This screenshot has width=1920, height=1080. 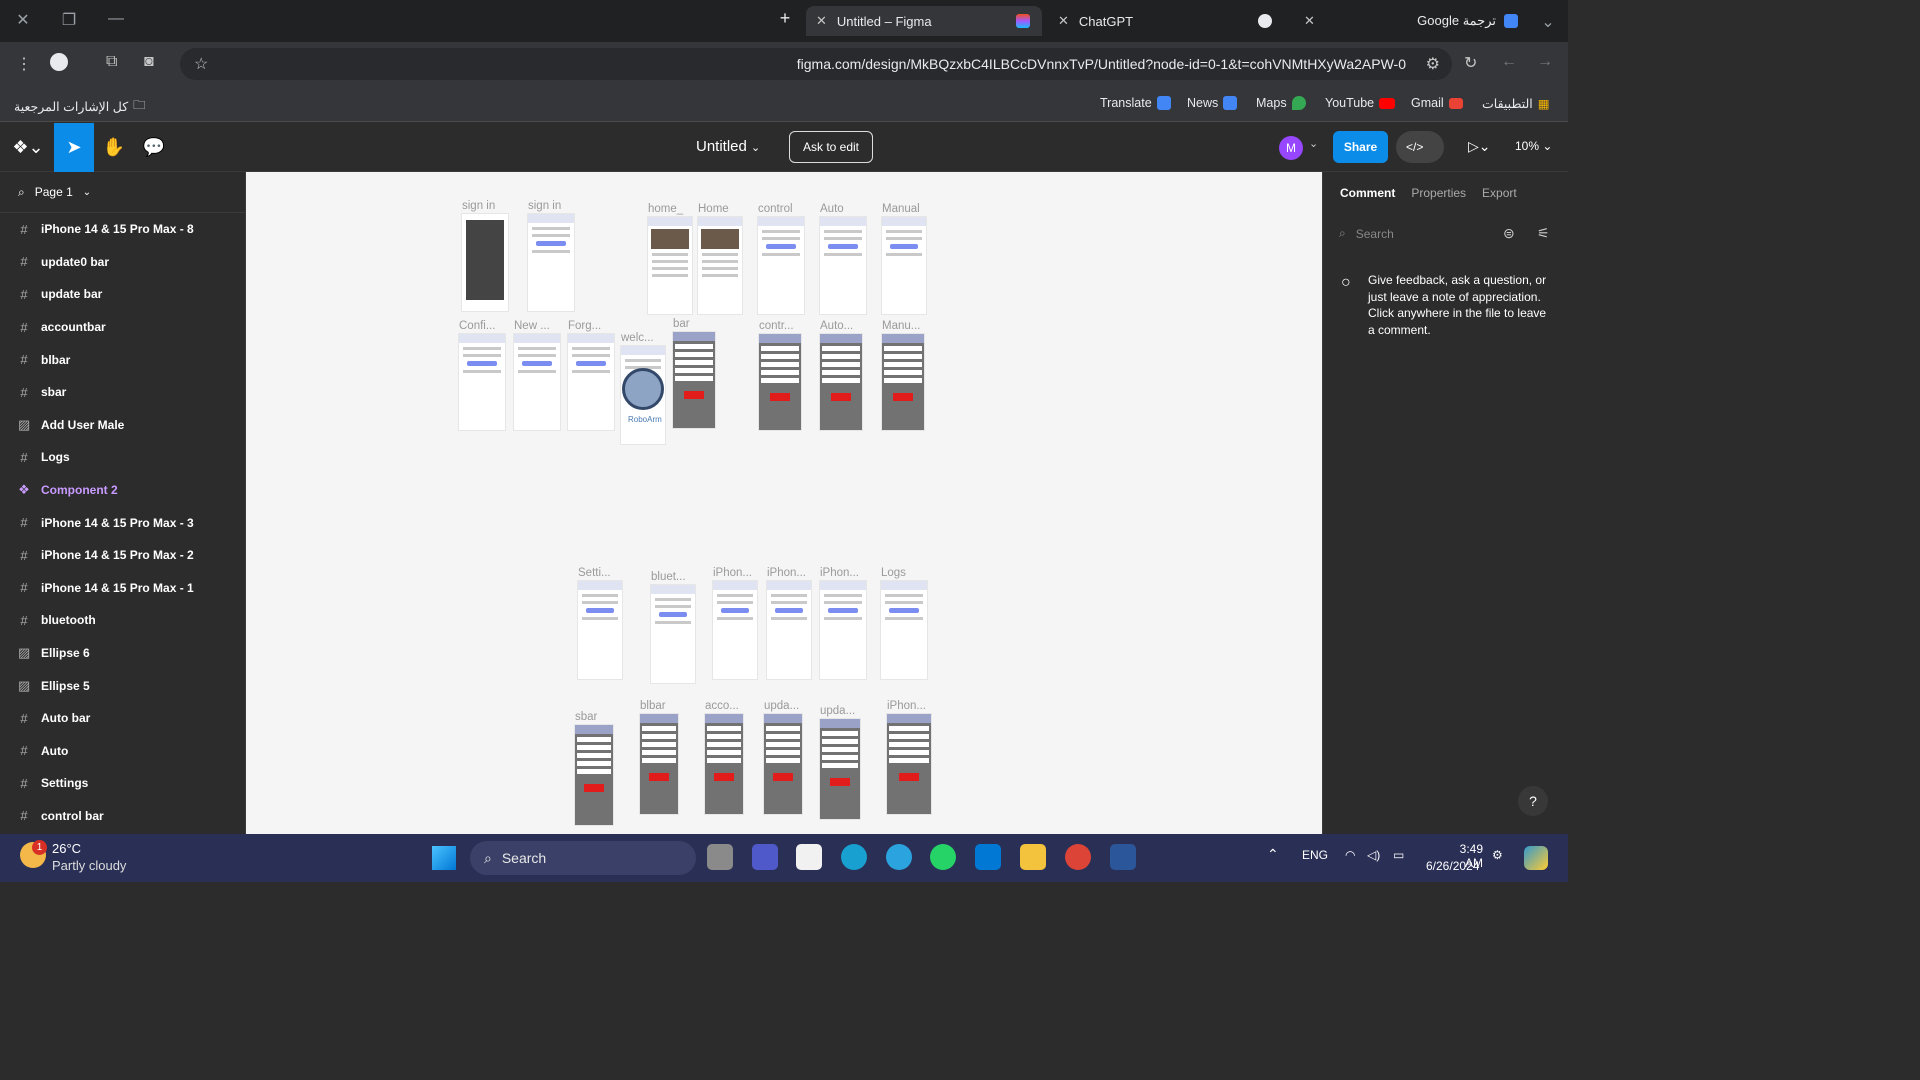 What do you see at coordinates (69, 20) in the screenshot?
I see `restore-window-icon: ❐` at bounding box center [69, 20].